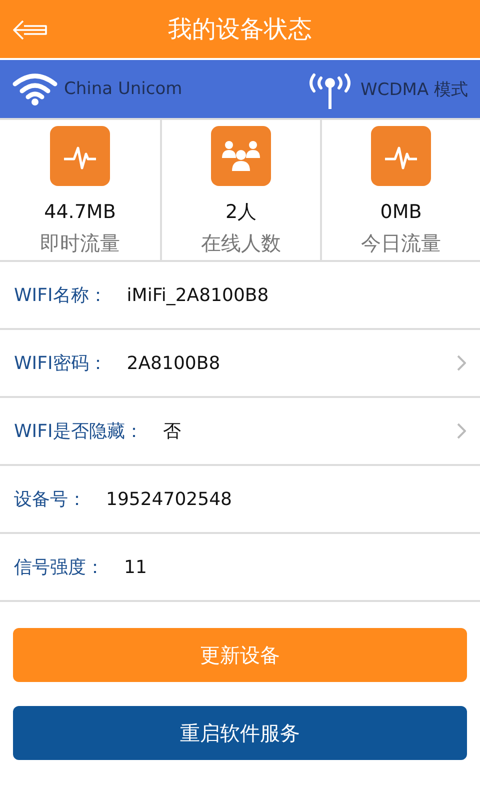 This screenshot has height=800, width=480. What do you see at coordinates (59, 567) in the screenshot?
I see `field-label: 信号强度：` at bounding box center [59, 567].